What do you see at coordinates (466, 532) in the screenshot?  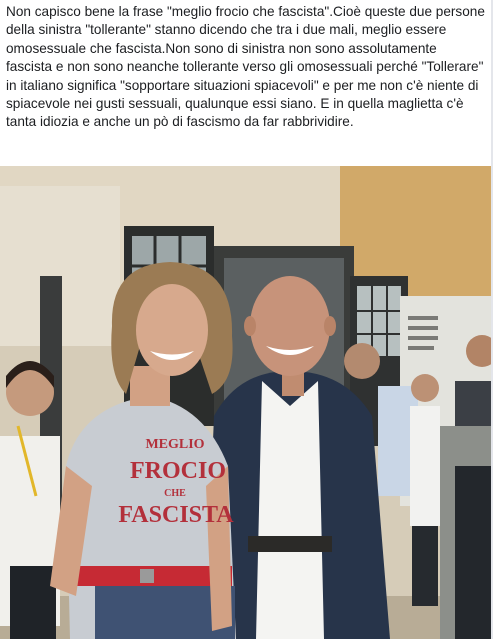 I see `background-person-far-right` at bounding box center [466, 532].